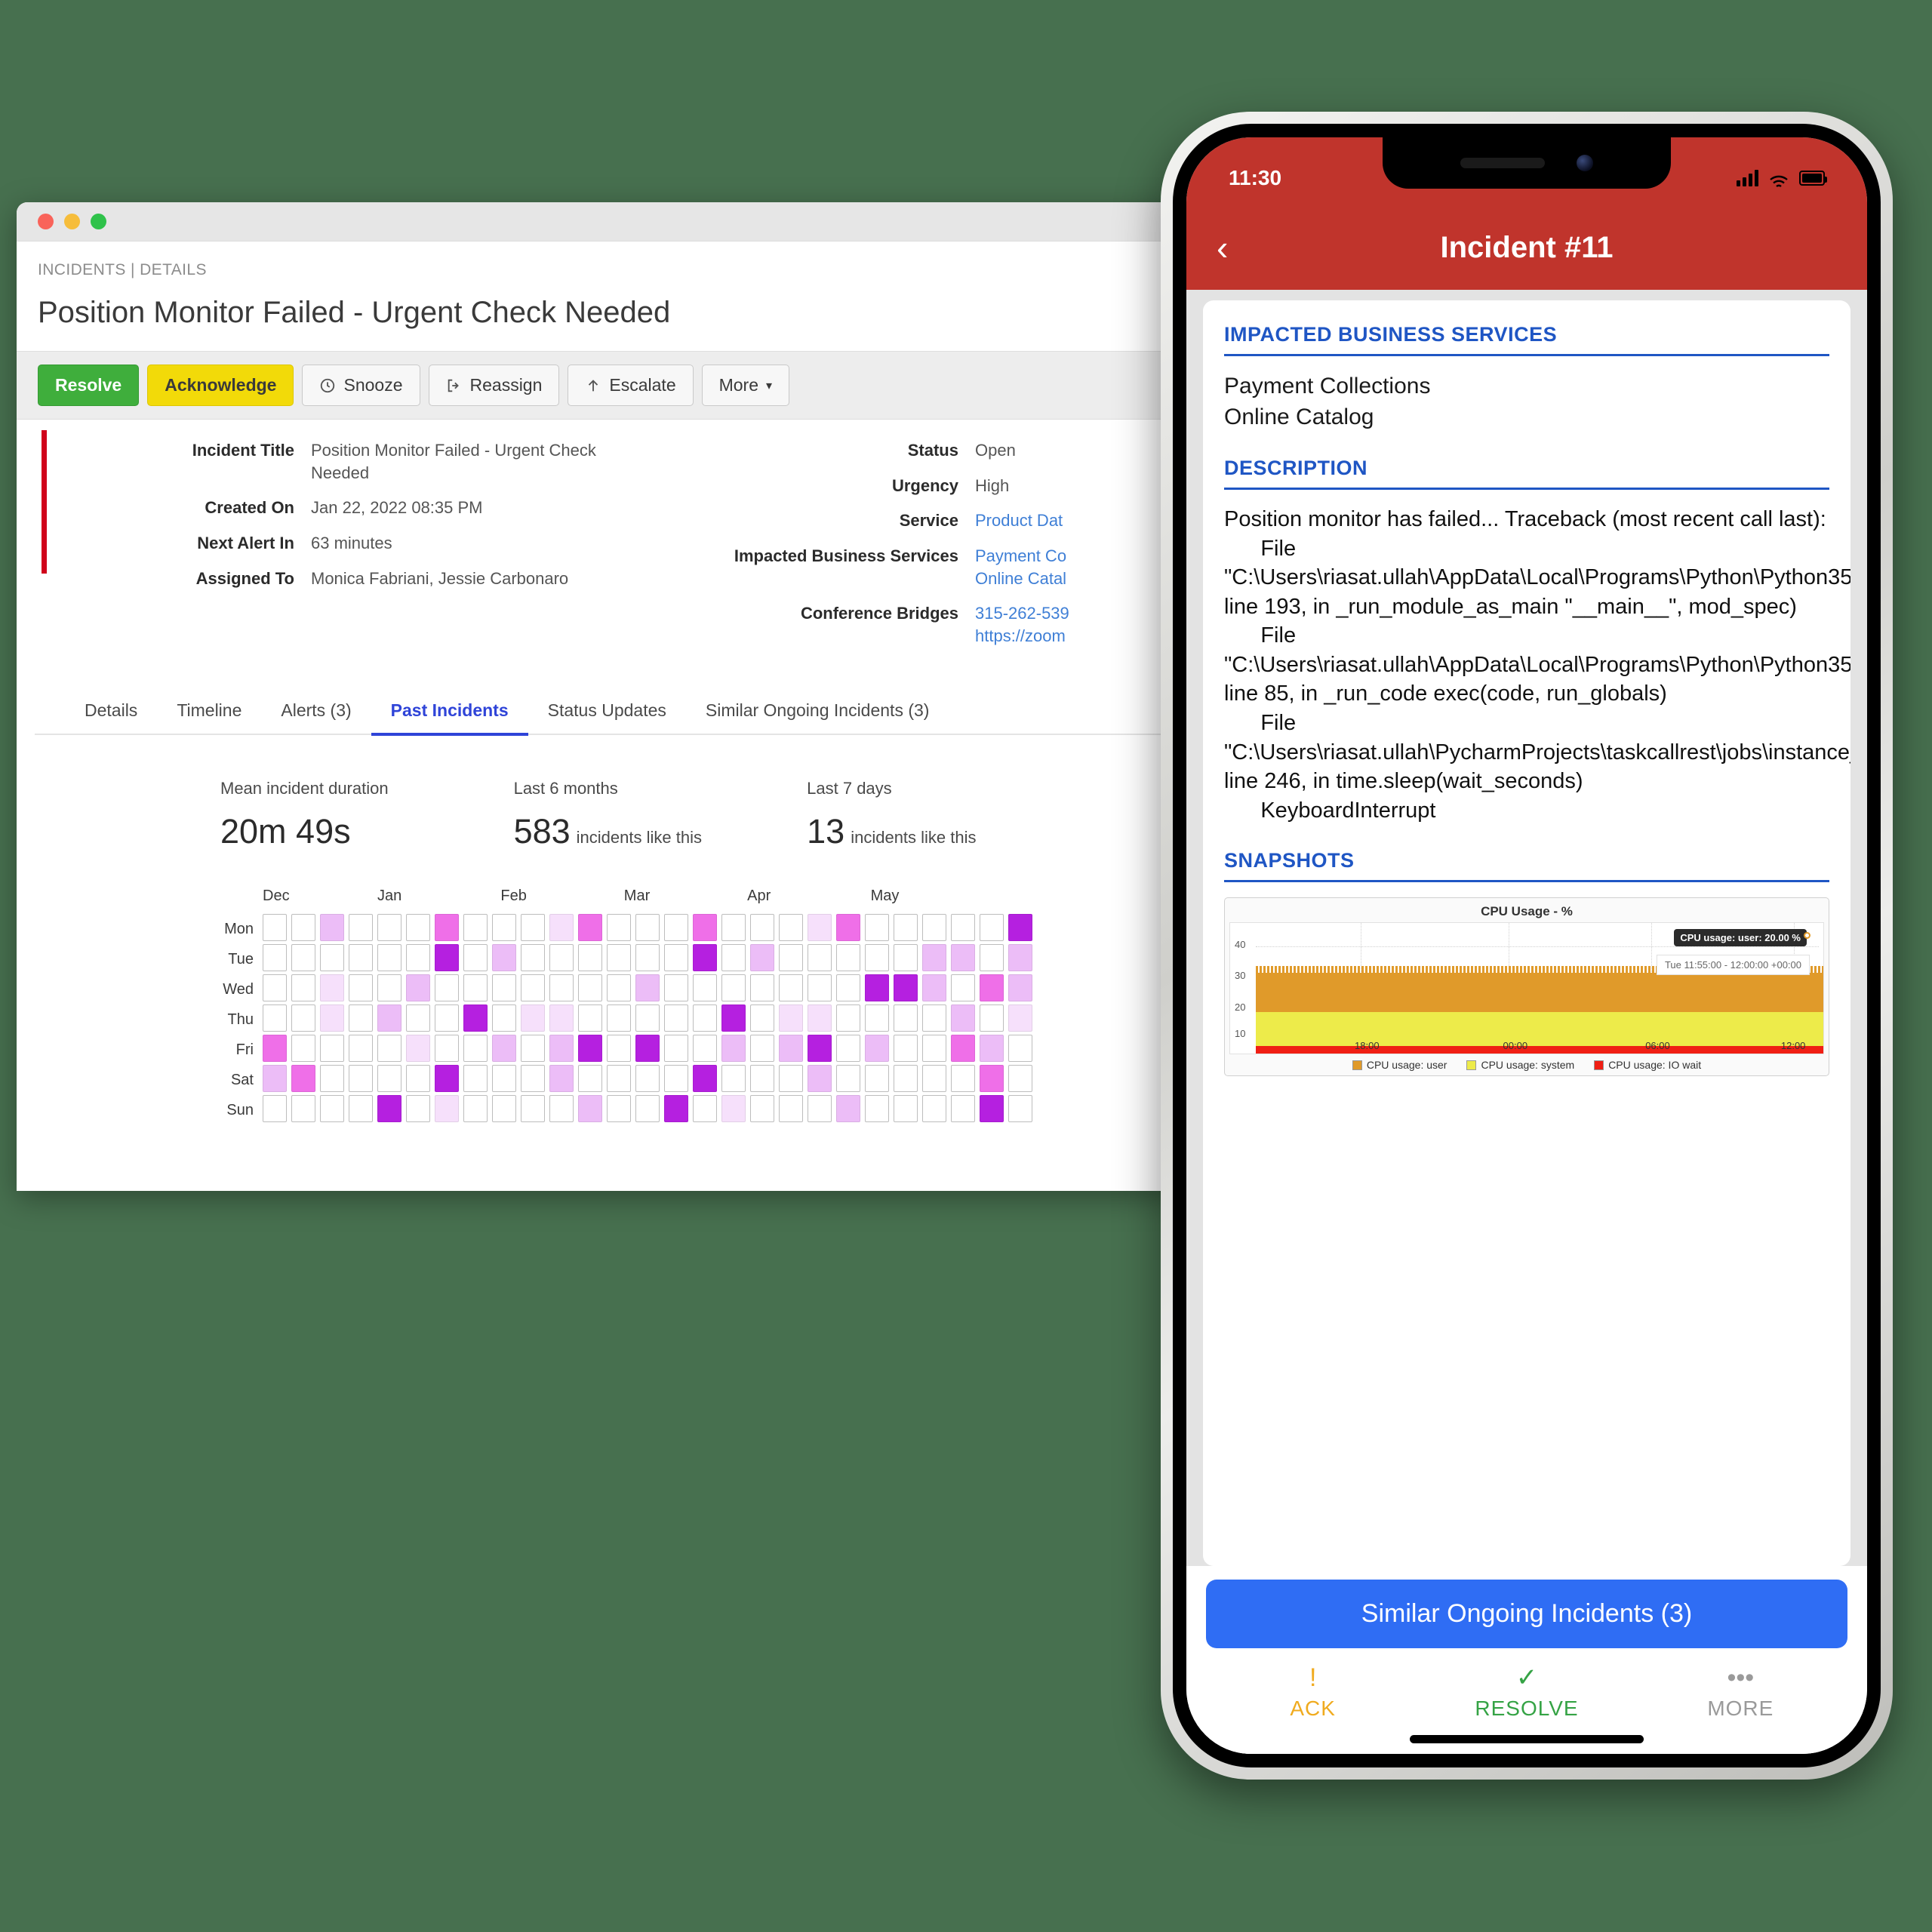 The width and height of the screenshot is (1932, 1932). What do you see at coordinates (631, 385) in the screenshot?
I see `escalate-button: Escalate` at bounding box center [631, 385].